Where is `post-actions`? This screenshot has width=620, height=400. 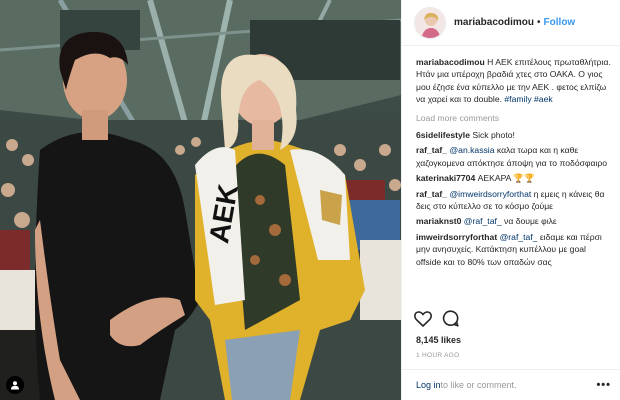
post-actions is located at coordinates (436, 321).